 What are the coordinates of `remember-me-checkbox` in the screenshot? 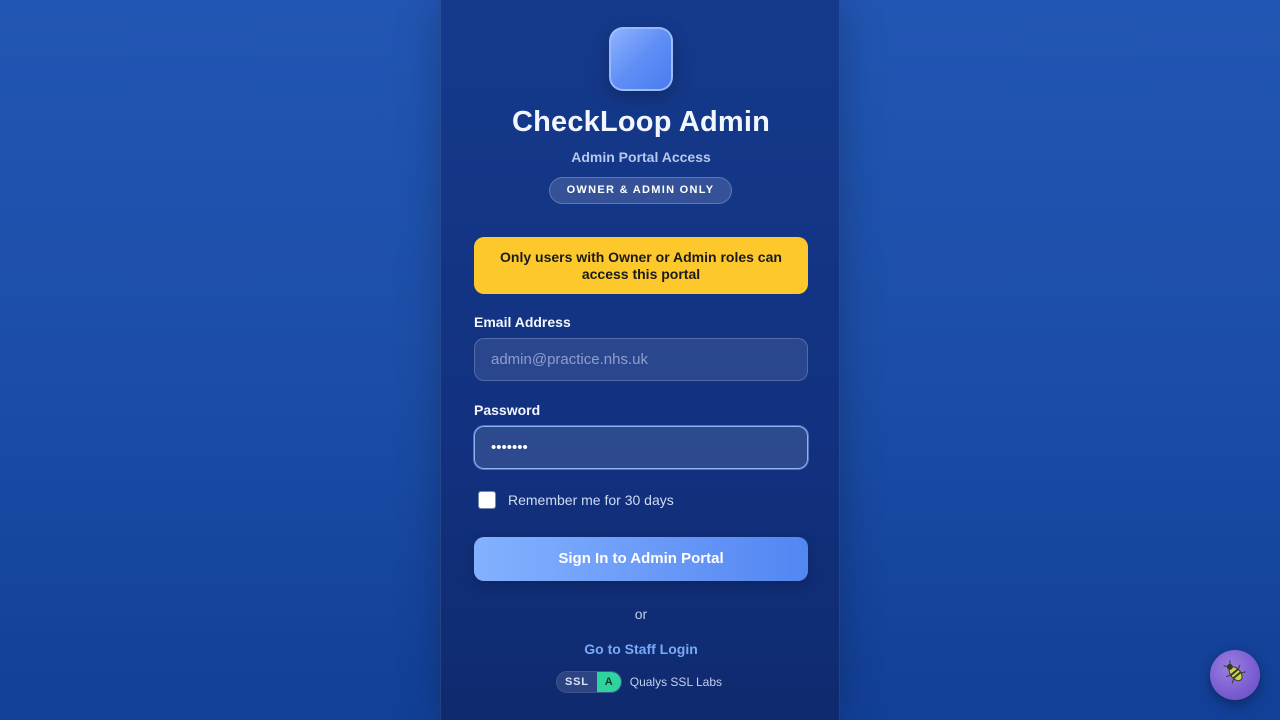 It's located at (487, 500).